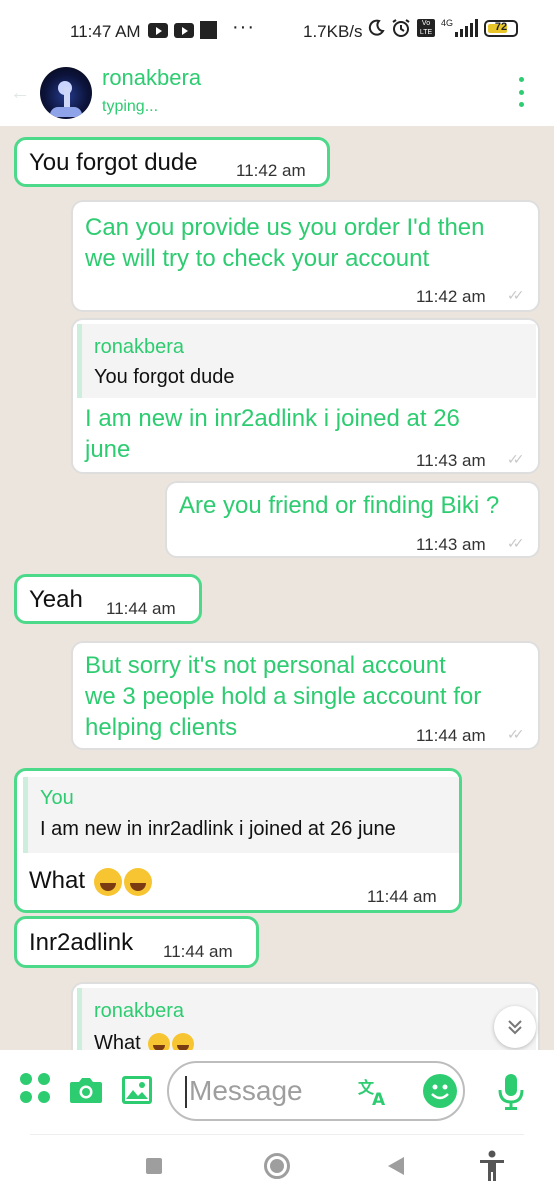 This screenshot has width=554, height=1200. What do you see at coordinates (36, 1089) in the screenshot?
I see `apps-icon` at bounding box center [36, 1089].